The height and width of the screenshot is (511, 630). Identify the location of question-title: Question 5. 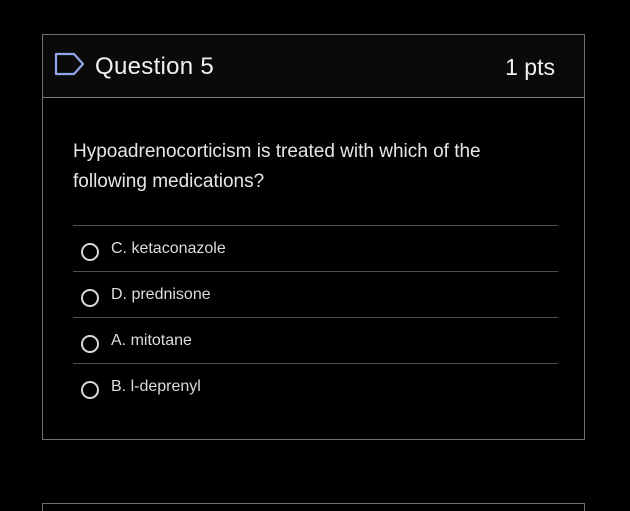
(155, 66).